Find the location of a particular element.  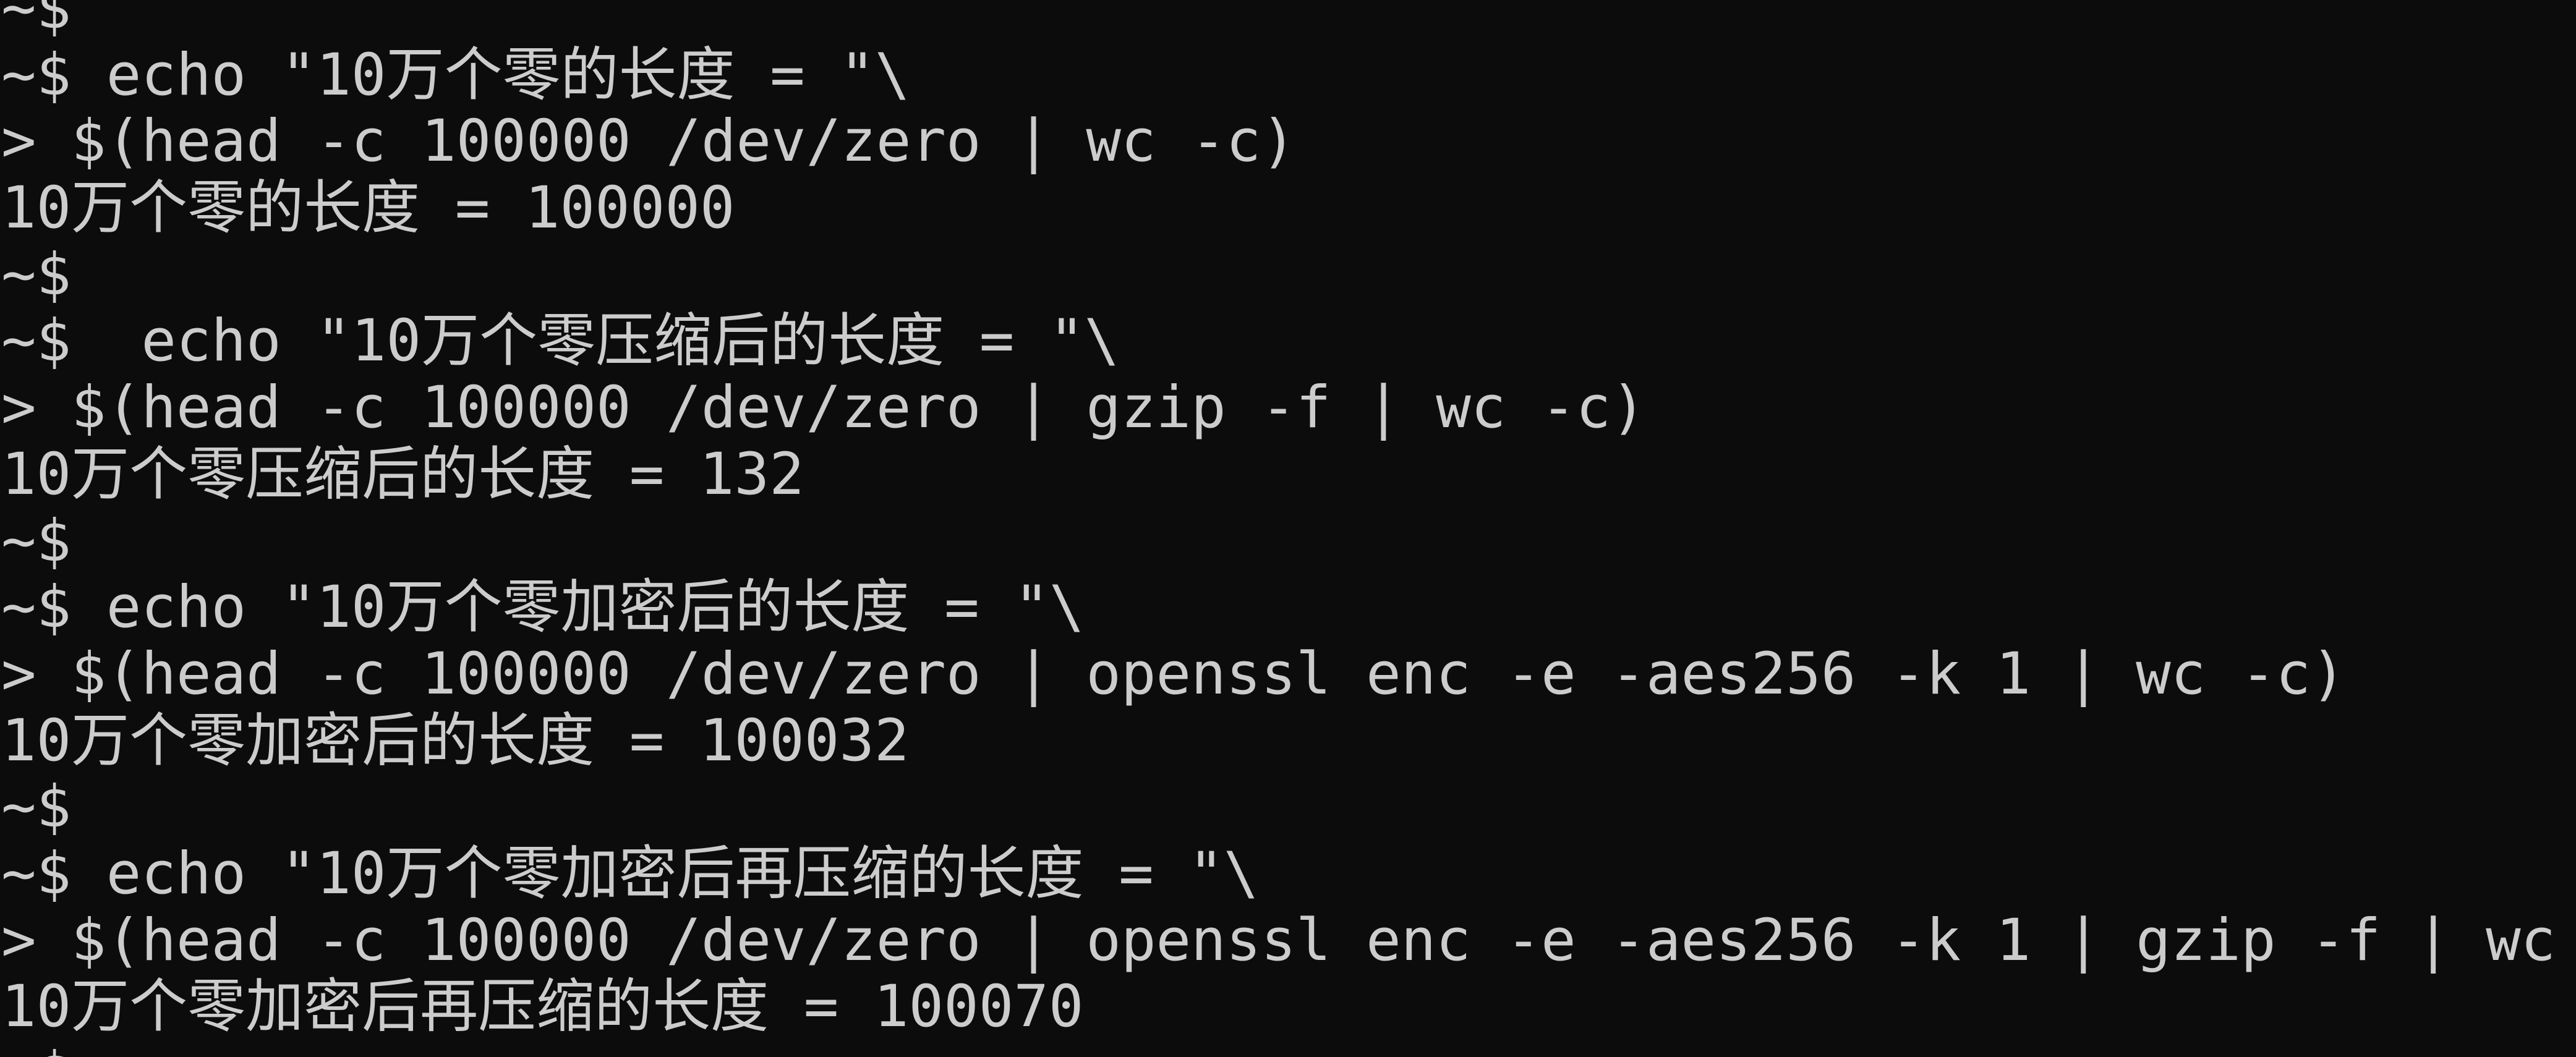

output-line: 10万个零加密后再压缩的长度 = 100070 is located at coordinates (542, 1007).